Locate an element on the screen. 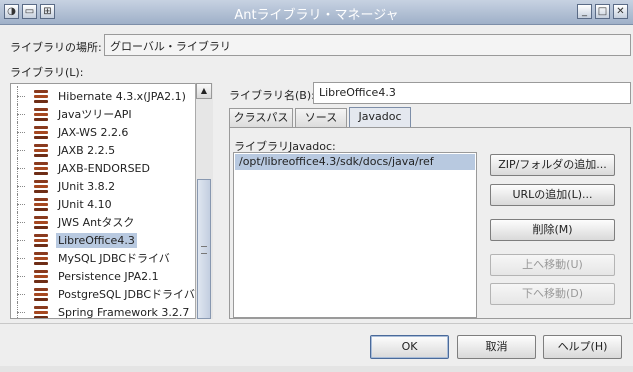 The height and width of the screenshot is (372, 633). cancel-button: 取消 is located at coordinates (496, 347).